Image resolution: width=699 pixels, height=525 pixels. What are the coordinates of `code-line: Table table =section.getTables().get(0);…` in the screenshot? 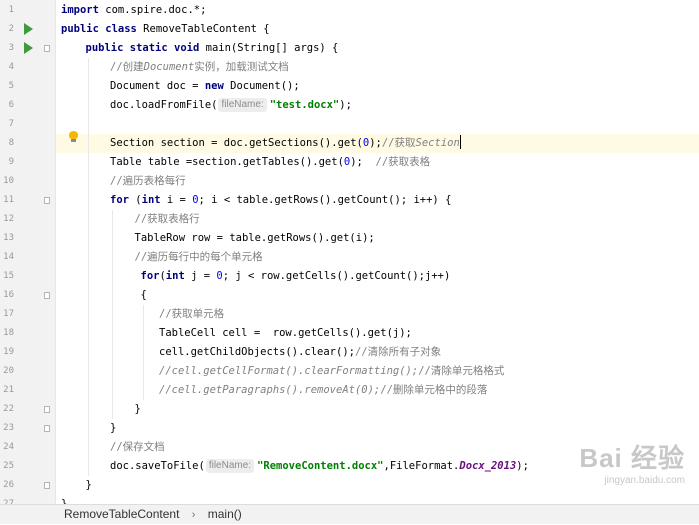 It's located at (377, 162).